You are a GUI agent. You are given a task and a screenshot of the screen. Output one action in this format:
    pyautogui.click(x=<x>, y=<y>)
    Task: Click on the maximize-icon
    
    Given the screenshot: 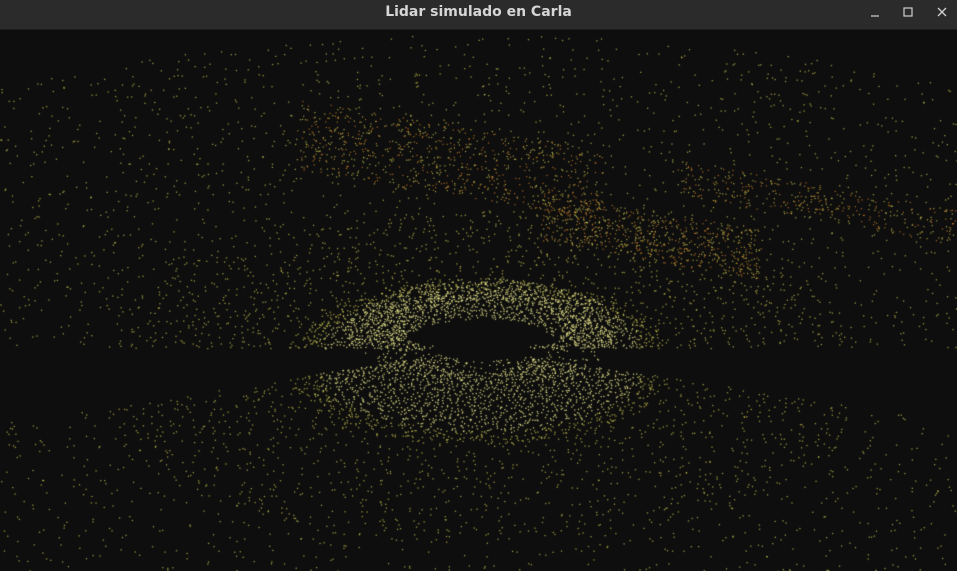 What is the action you would take?
    pyautogui.click(x=908, y=12)
    